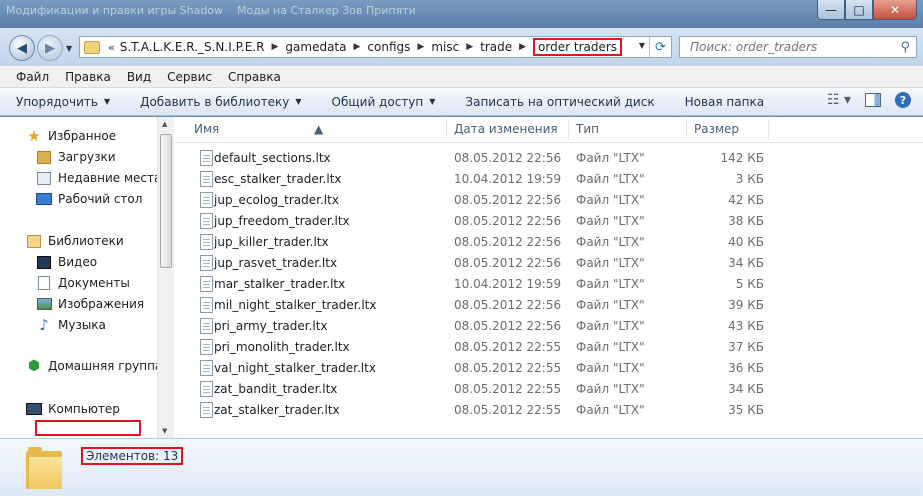 Image resolution: width=923 pixels, height=496 pixels. I want to click on new-folder-button: Новая папка, so click(724, 102).